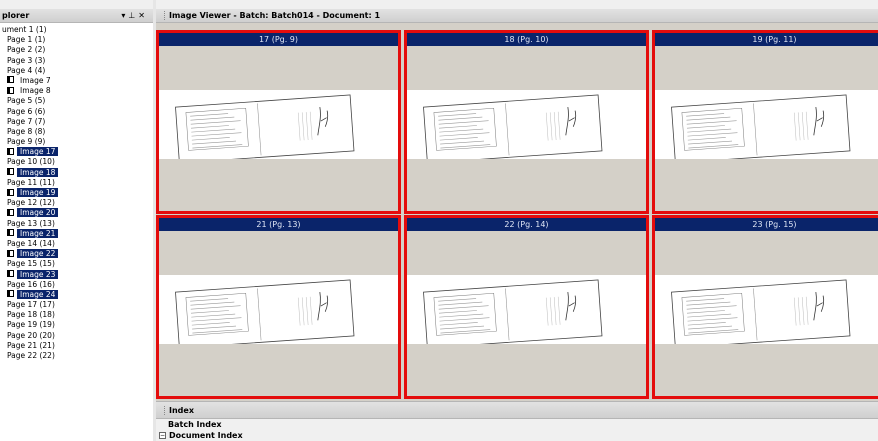 The height and width of the screenshot is (441, 878). I want to click on thumbnail-title: 23 (Pg. 15), so click(766, 224).